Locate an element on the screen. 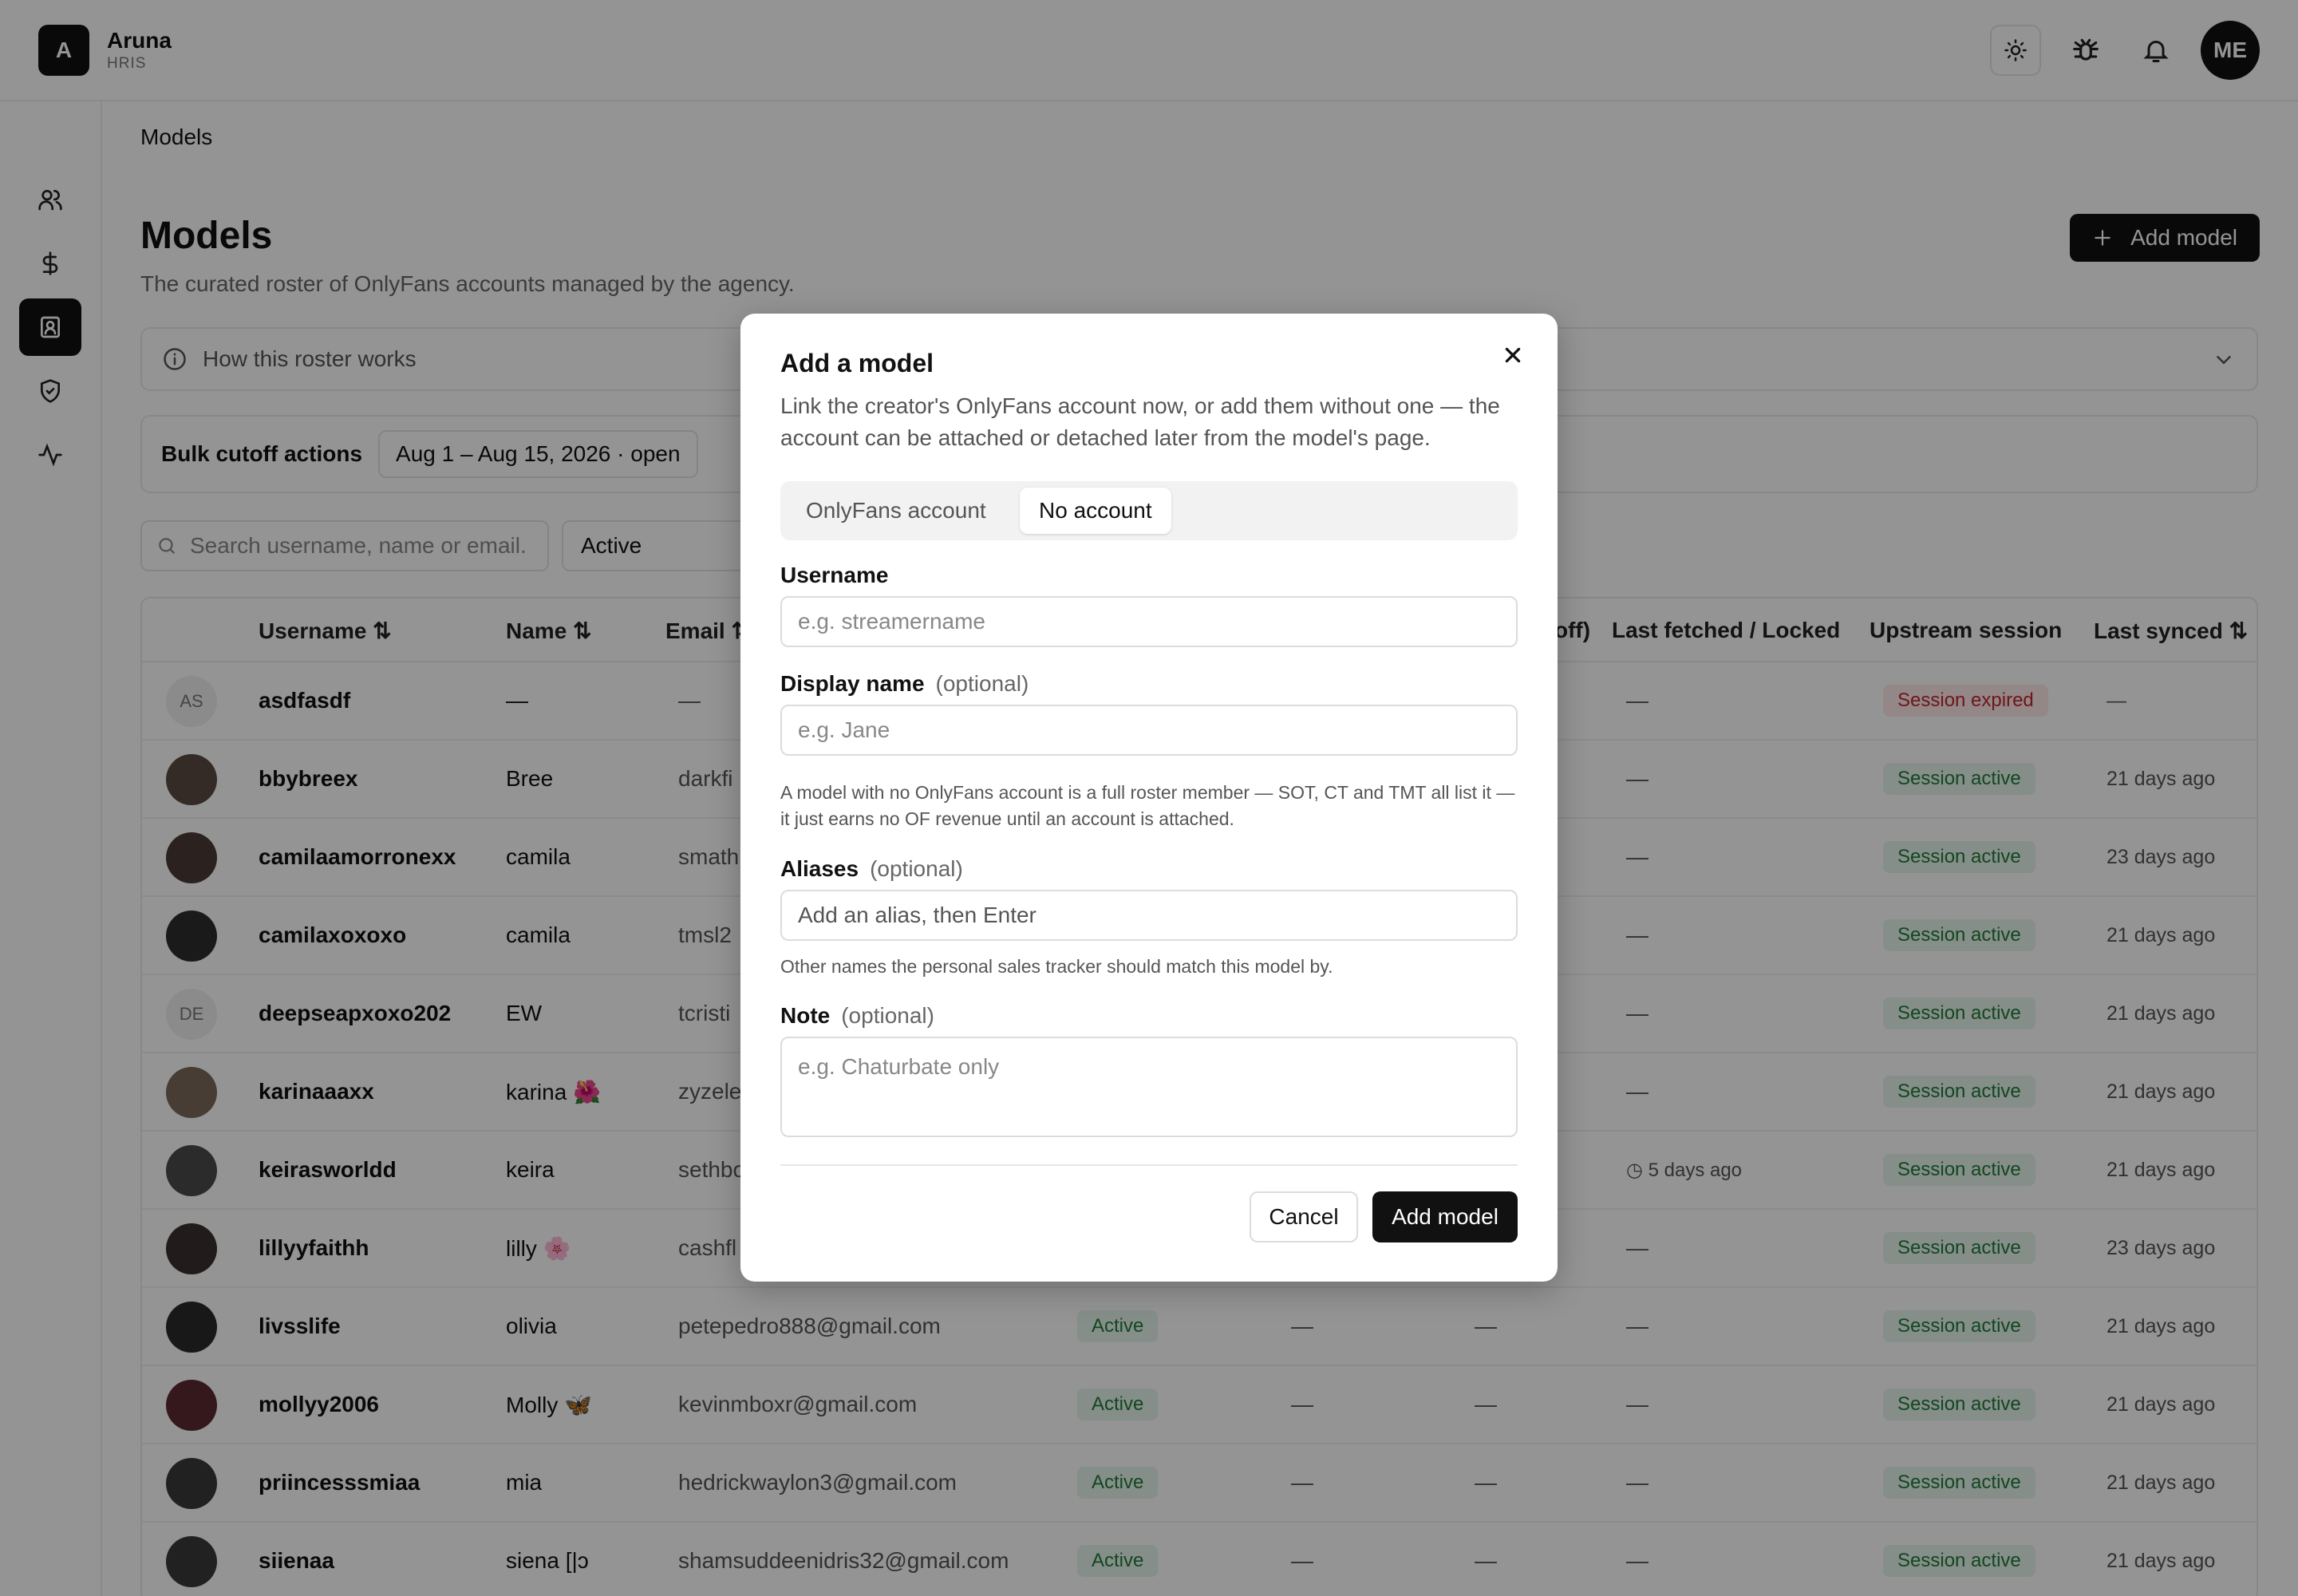  note-label: Note (optional) is located at coordinates (857, 1015).